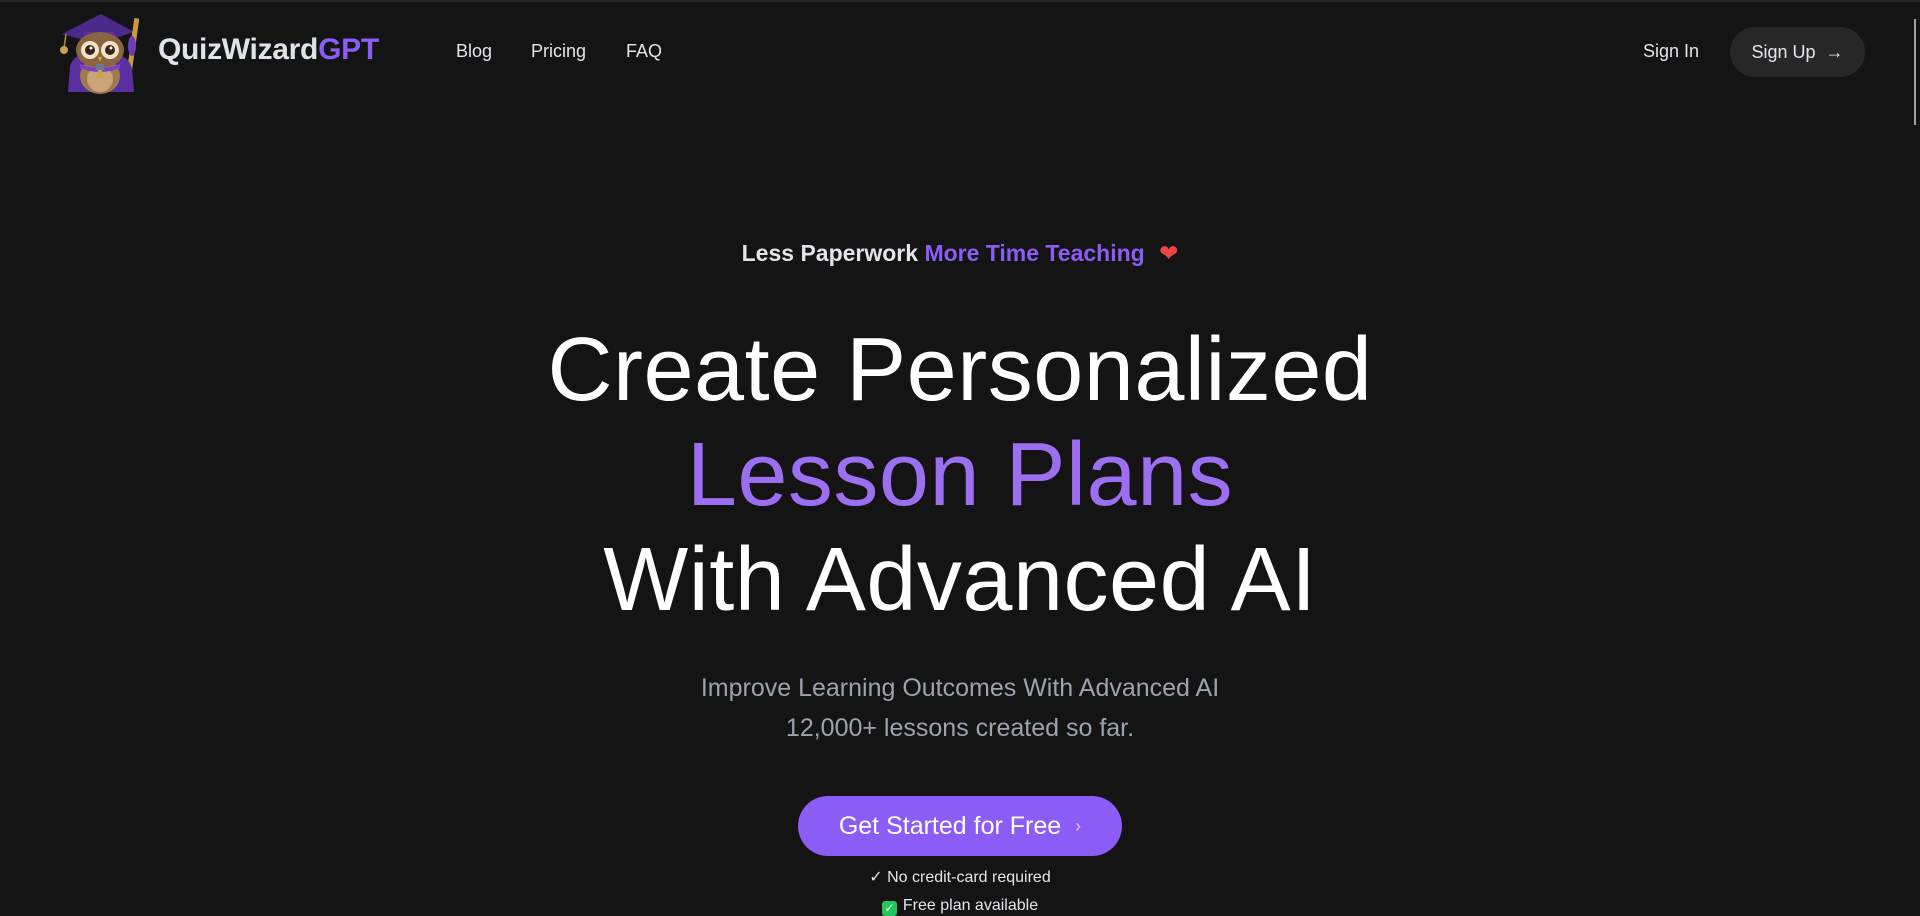  I want to click on brand-name-accent: GPT, so click(348, 49).